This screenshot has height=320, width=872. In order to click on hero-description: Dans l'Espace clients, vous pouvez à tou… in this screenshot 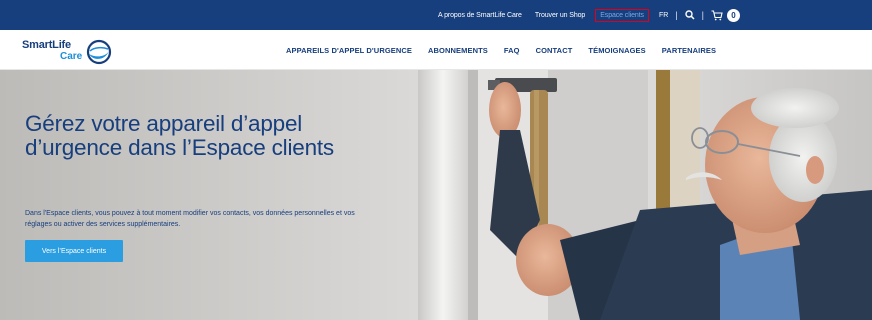, I will do `click(190, 219)`.